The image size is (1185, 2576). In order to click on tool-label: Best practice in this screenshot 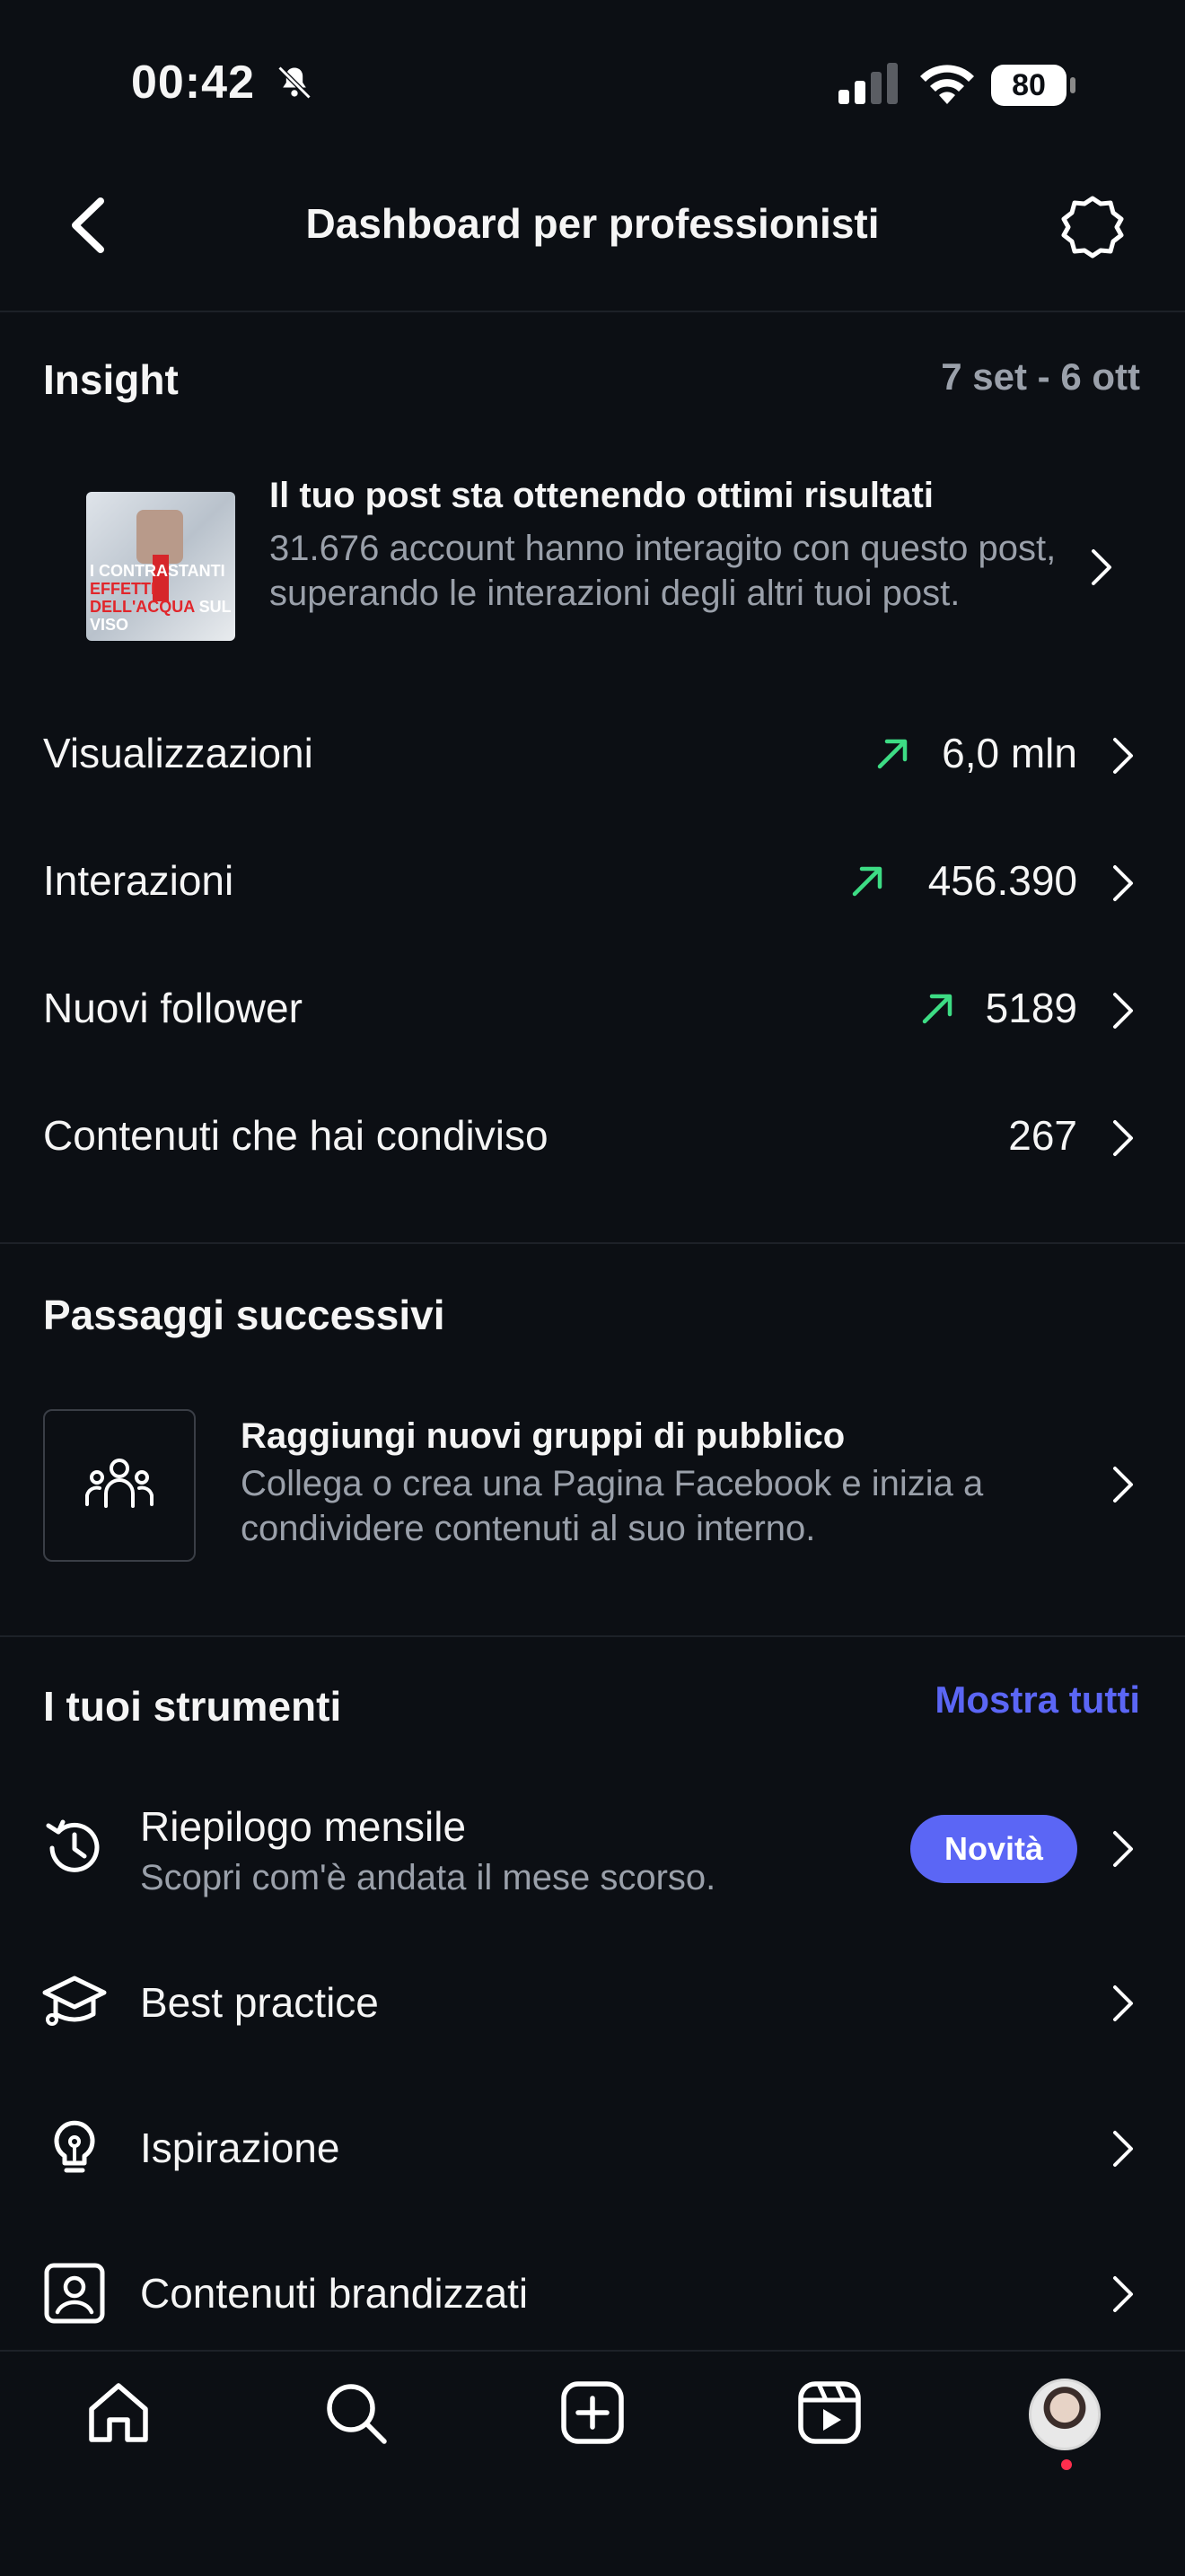, I will do `click(259, 2003)`.